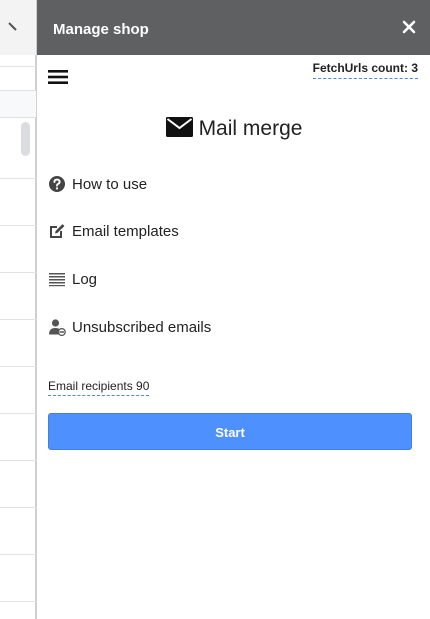 The height and width of the screenshot is (619, 430). Describe the element at coordinates (57, 231) in the screenshot. I see `edit-square-icon` at that location.